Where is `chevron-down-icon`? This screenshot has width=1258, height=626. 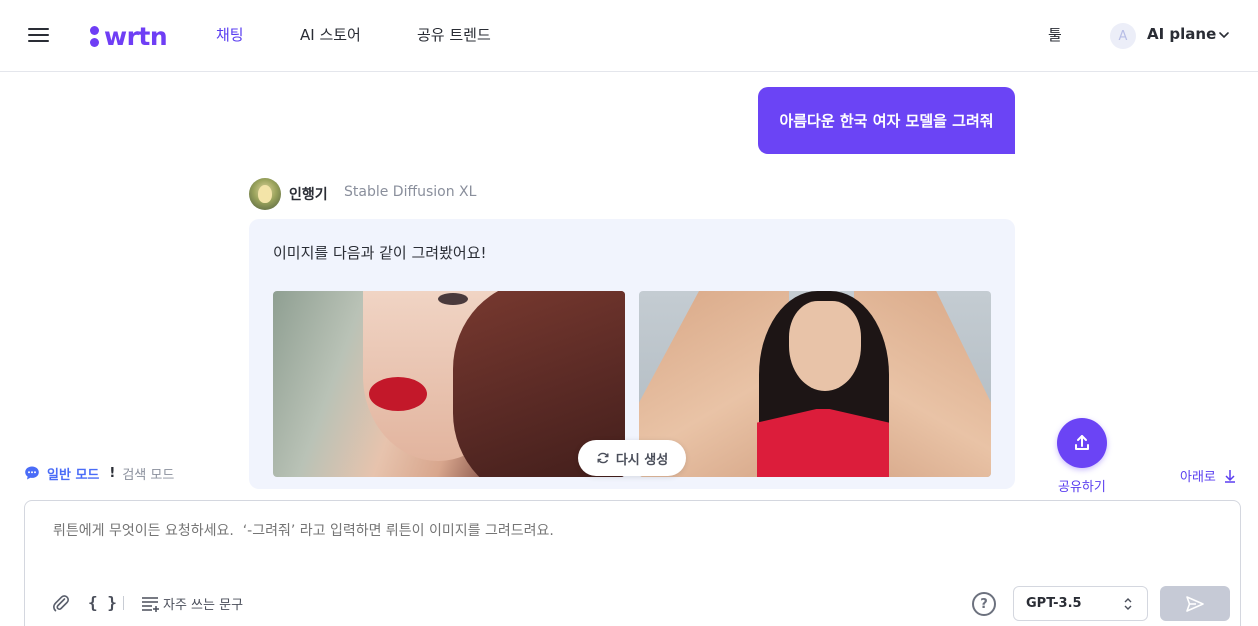
chevron-down-icon is located at coordinates (1224, 35).